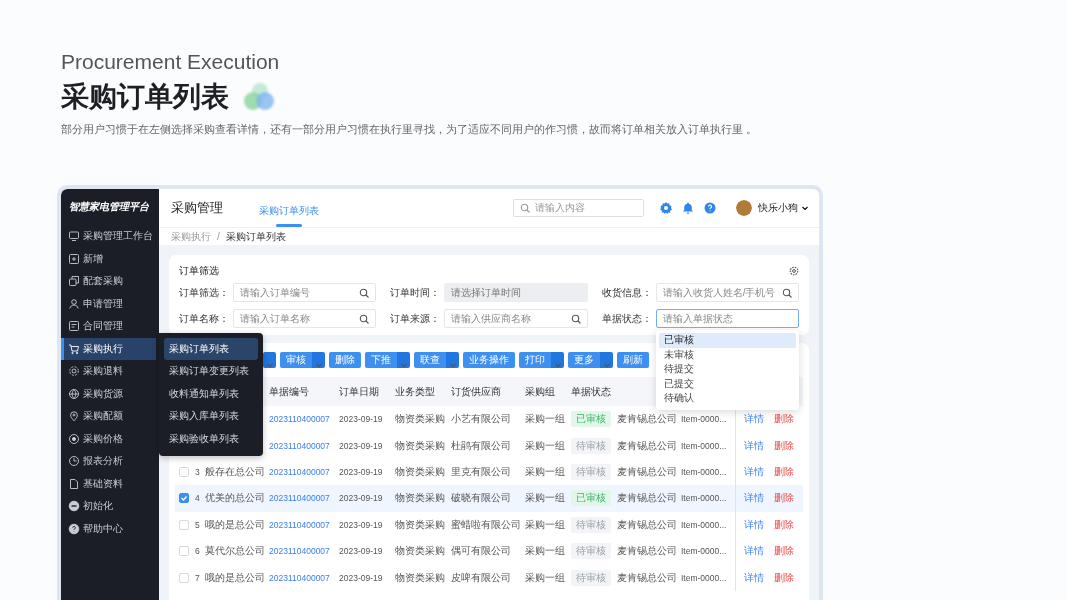 The image size is (1067, 600). Describe the element at coordinates (727, 340) in the screenshot. I see `dropdown-option: 已审核` at that location.